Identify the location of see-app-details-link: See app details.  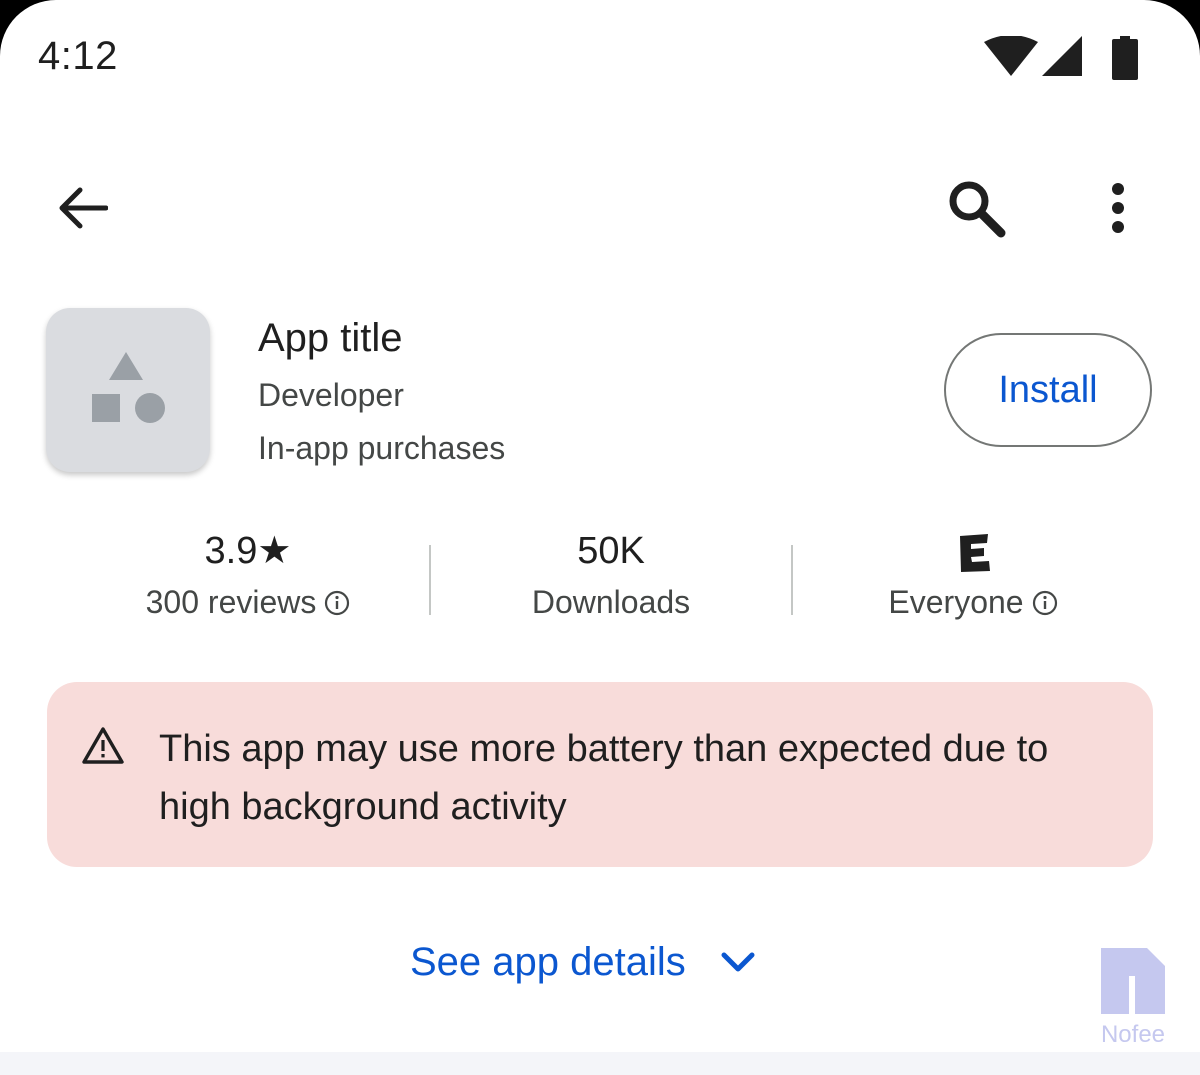
(583, 962).